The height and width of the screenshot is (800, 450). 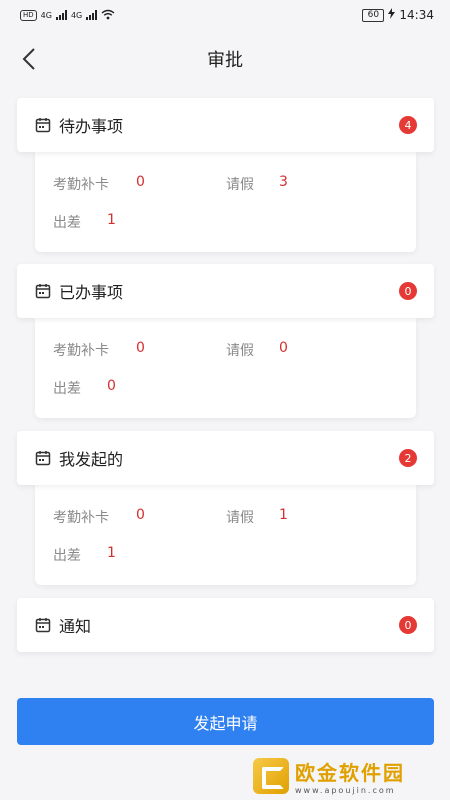 I want to click on stat-leave: 请假 0, so click(x=257, y=350).